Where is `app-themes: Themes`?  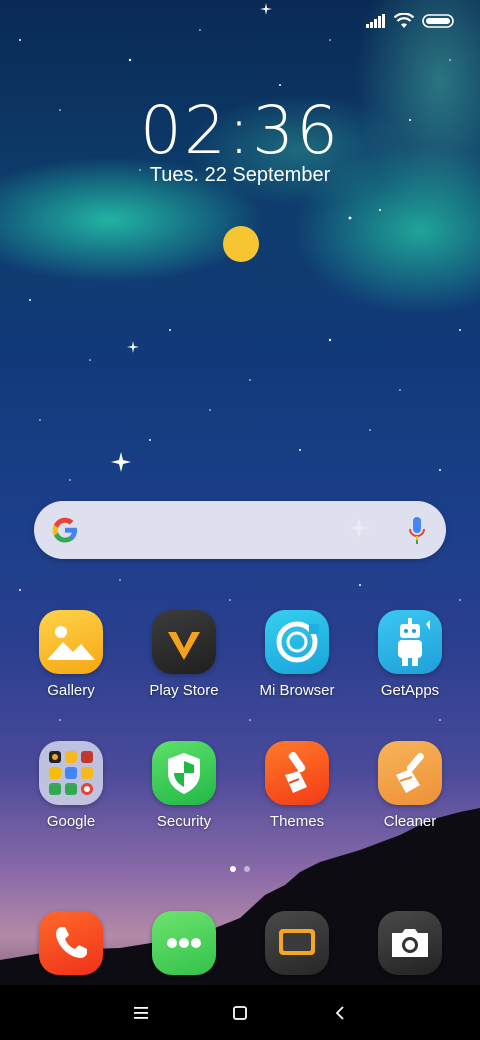 app-themes: Themes is located at coordinates (297, 785).